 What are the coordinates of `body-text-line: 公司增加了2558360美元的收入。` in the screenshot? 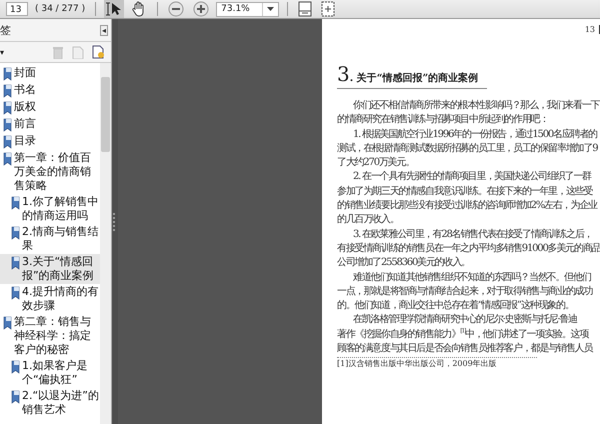 It's located at (404, 263).